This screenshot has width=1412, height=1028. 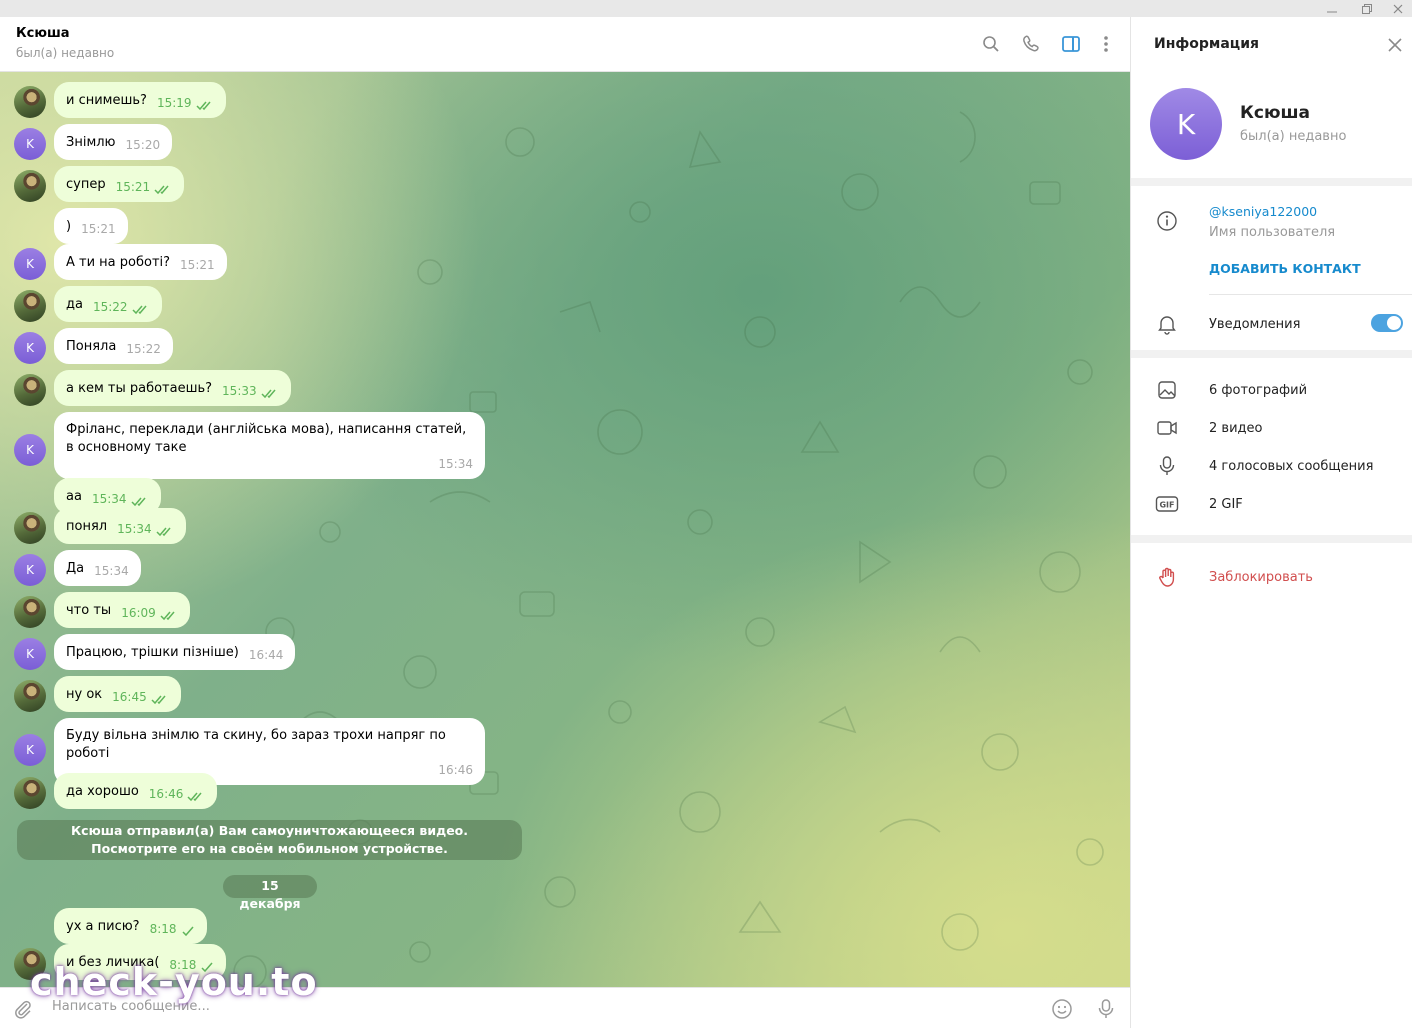 I want to click on call-button, so click(x=1032, y=44).